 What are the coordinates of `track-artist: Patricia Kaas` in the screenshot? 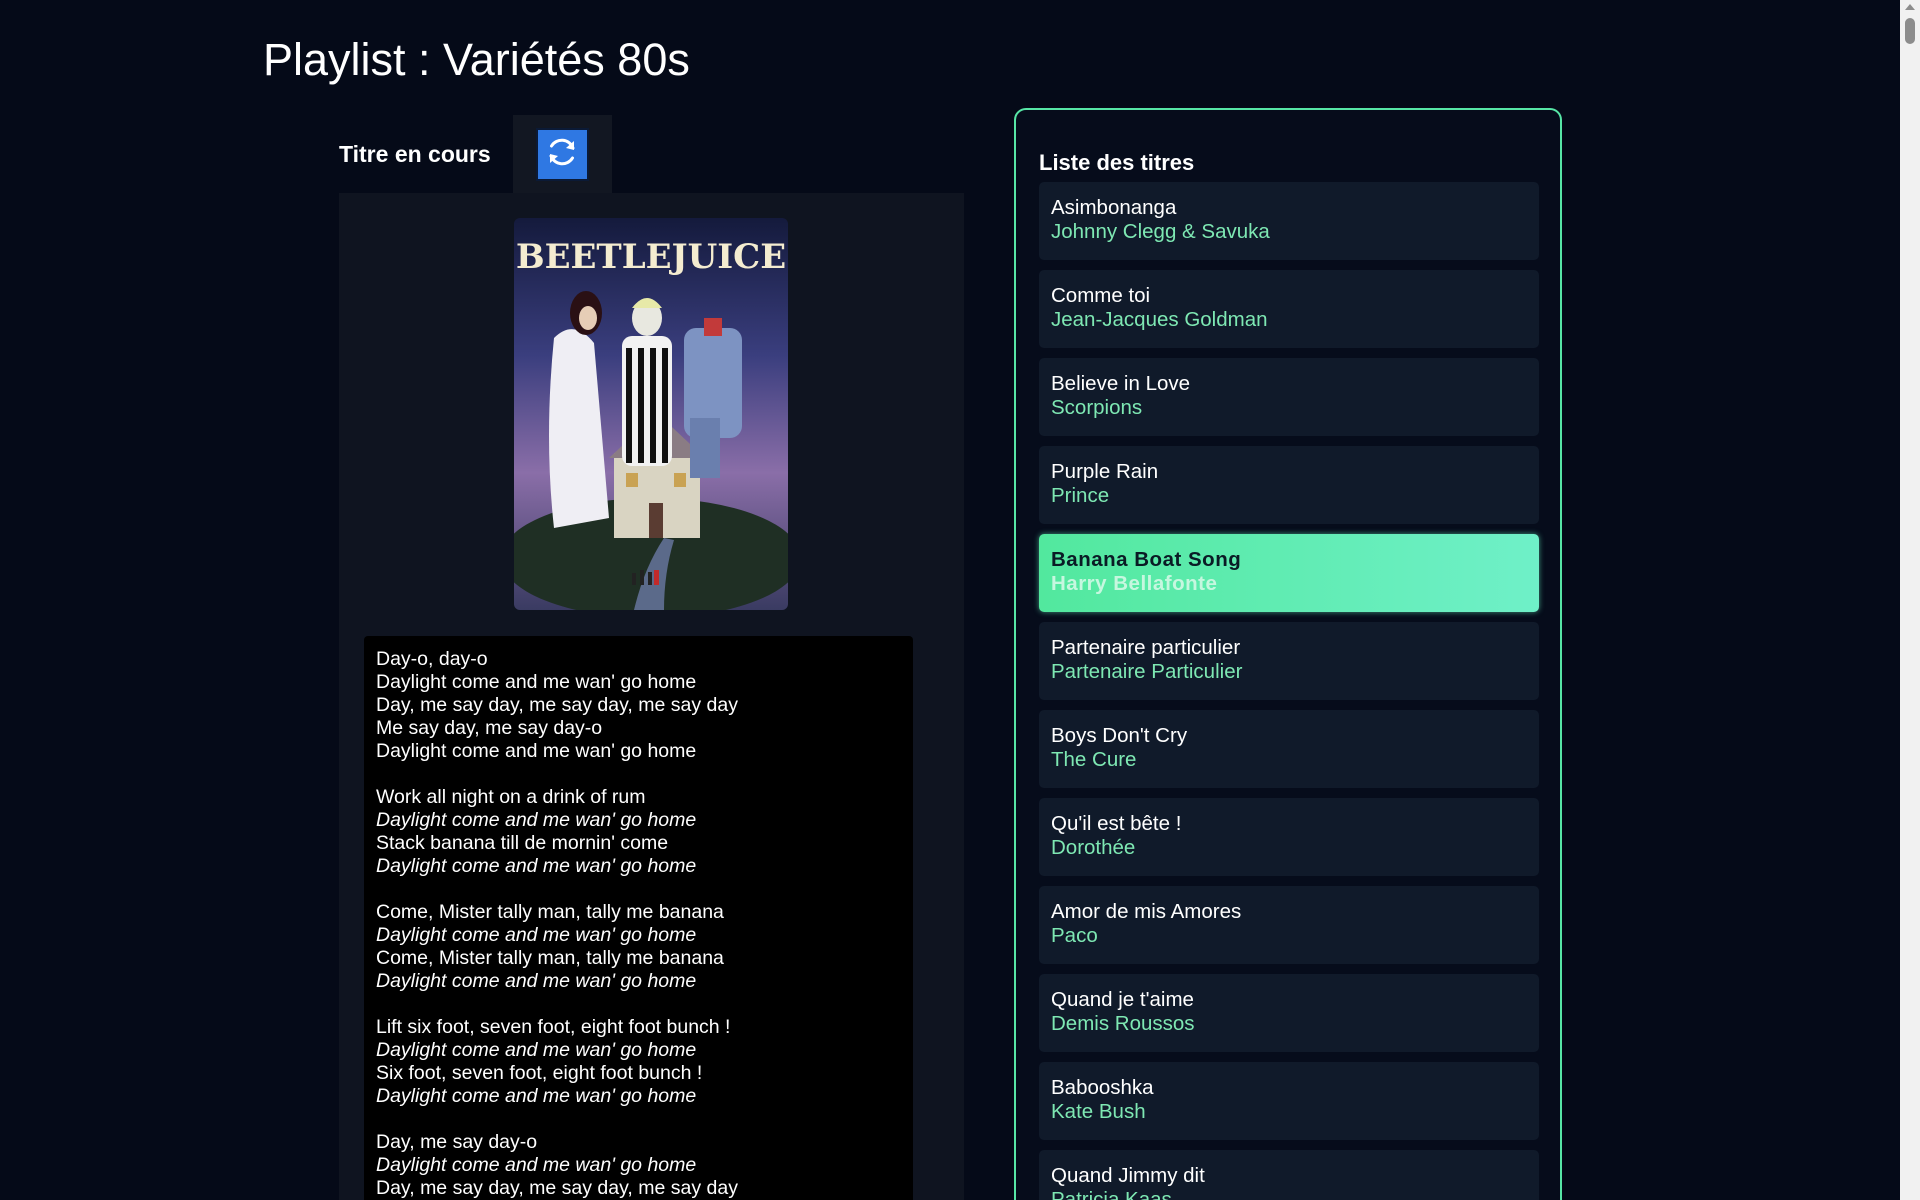 It's located at (1111, 1194).